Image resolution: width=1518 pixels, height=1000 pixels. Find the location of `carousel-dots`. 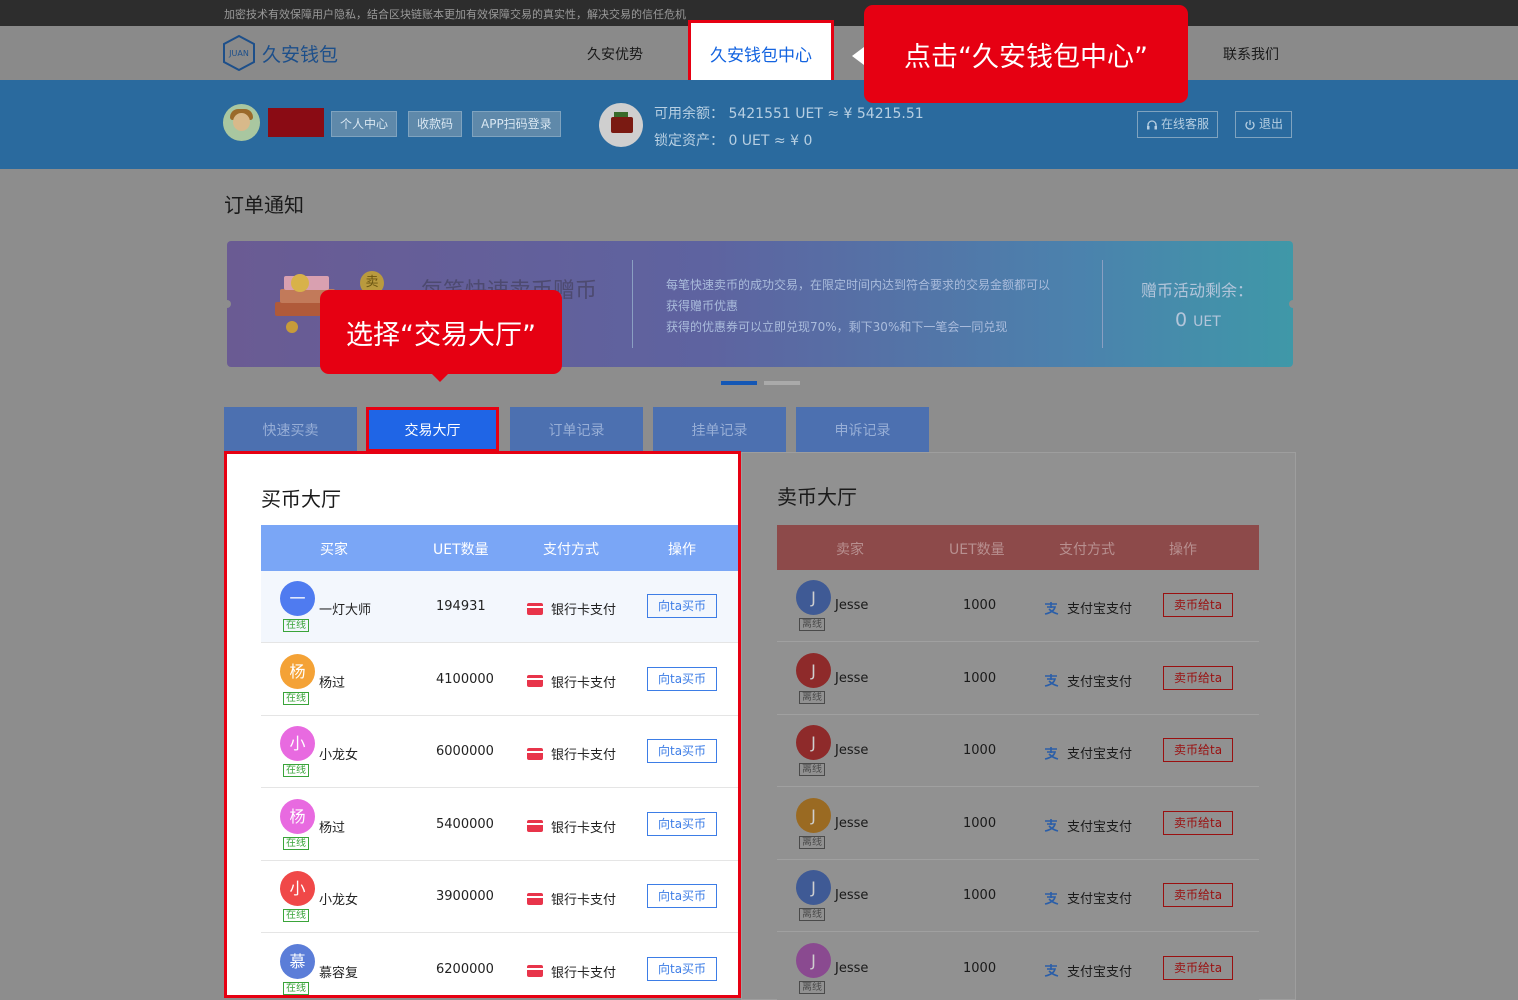

carousel-dots is located at coordinates (760, 383).